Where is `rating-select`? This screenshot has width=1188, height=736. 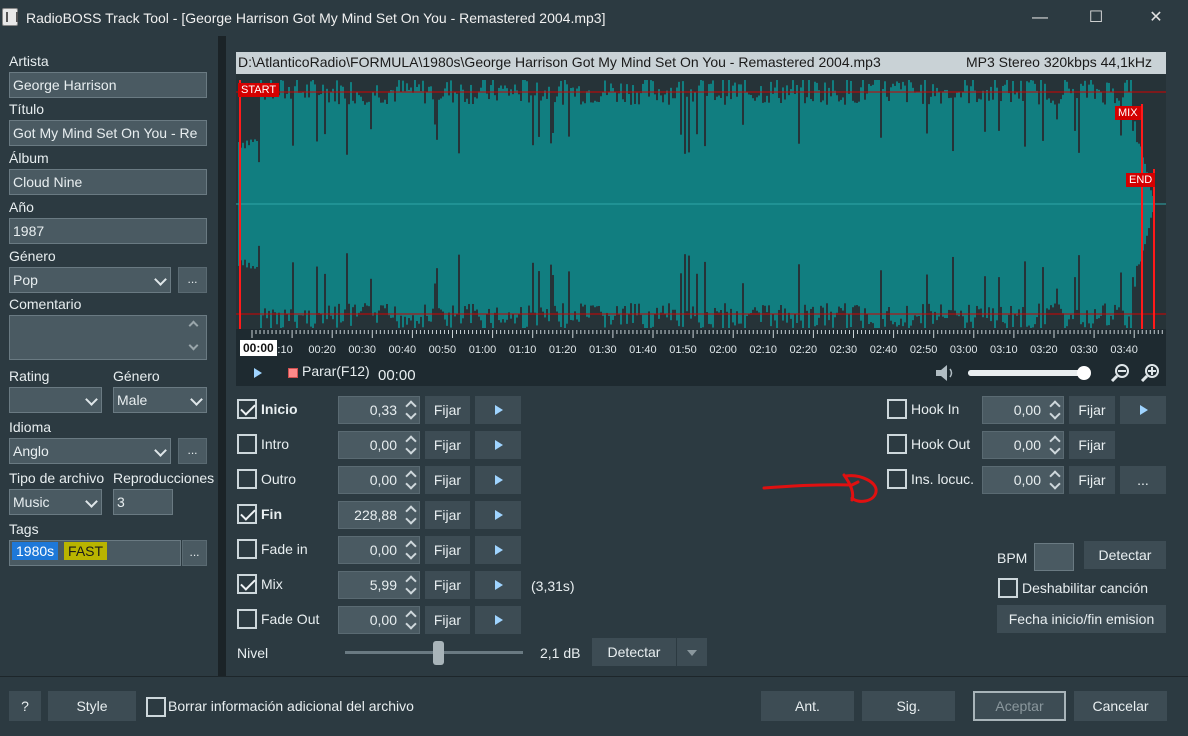
rating-select is located at coordinates (55, 400).